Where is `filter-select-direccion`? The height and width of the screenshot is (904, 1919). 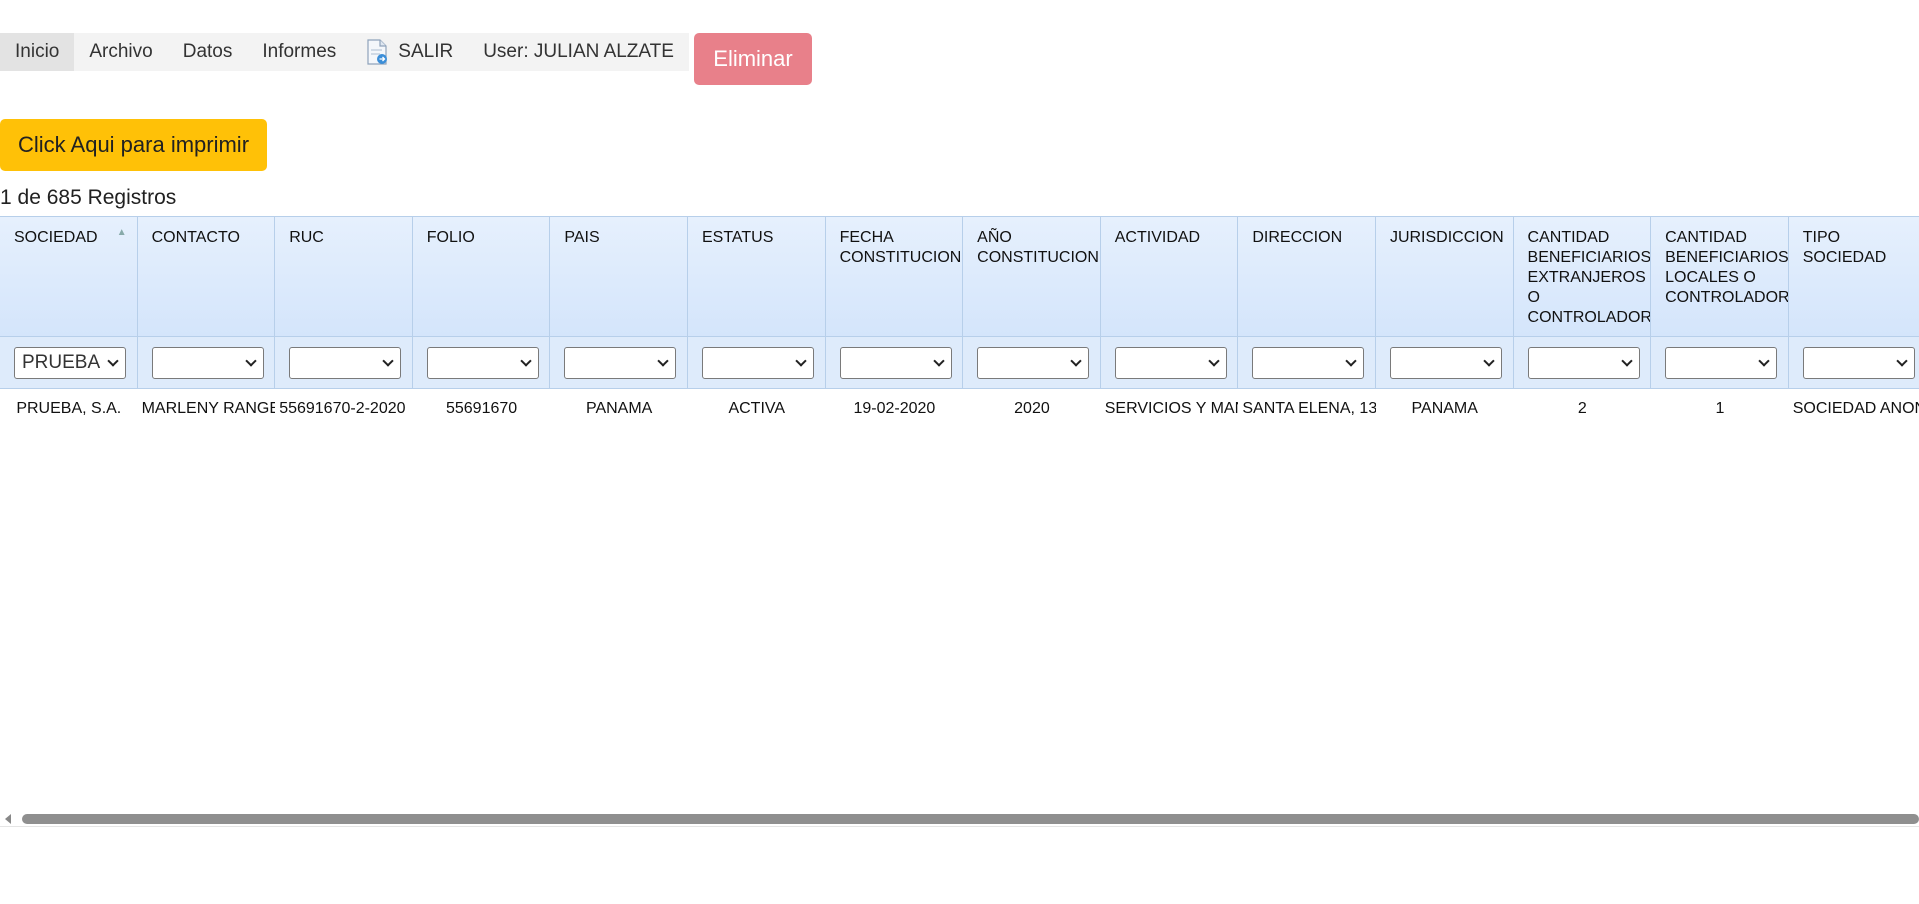
filter-select-direccion is located at coordinates (1308, 362).